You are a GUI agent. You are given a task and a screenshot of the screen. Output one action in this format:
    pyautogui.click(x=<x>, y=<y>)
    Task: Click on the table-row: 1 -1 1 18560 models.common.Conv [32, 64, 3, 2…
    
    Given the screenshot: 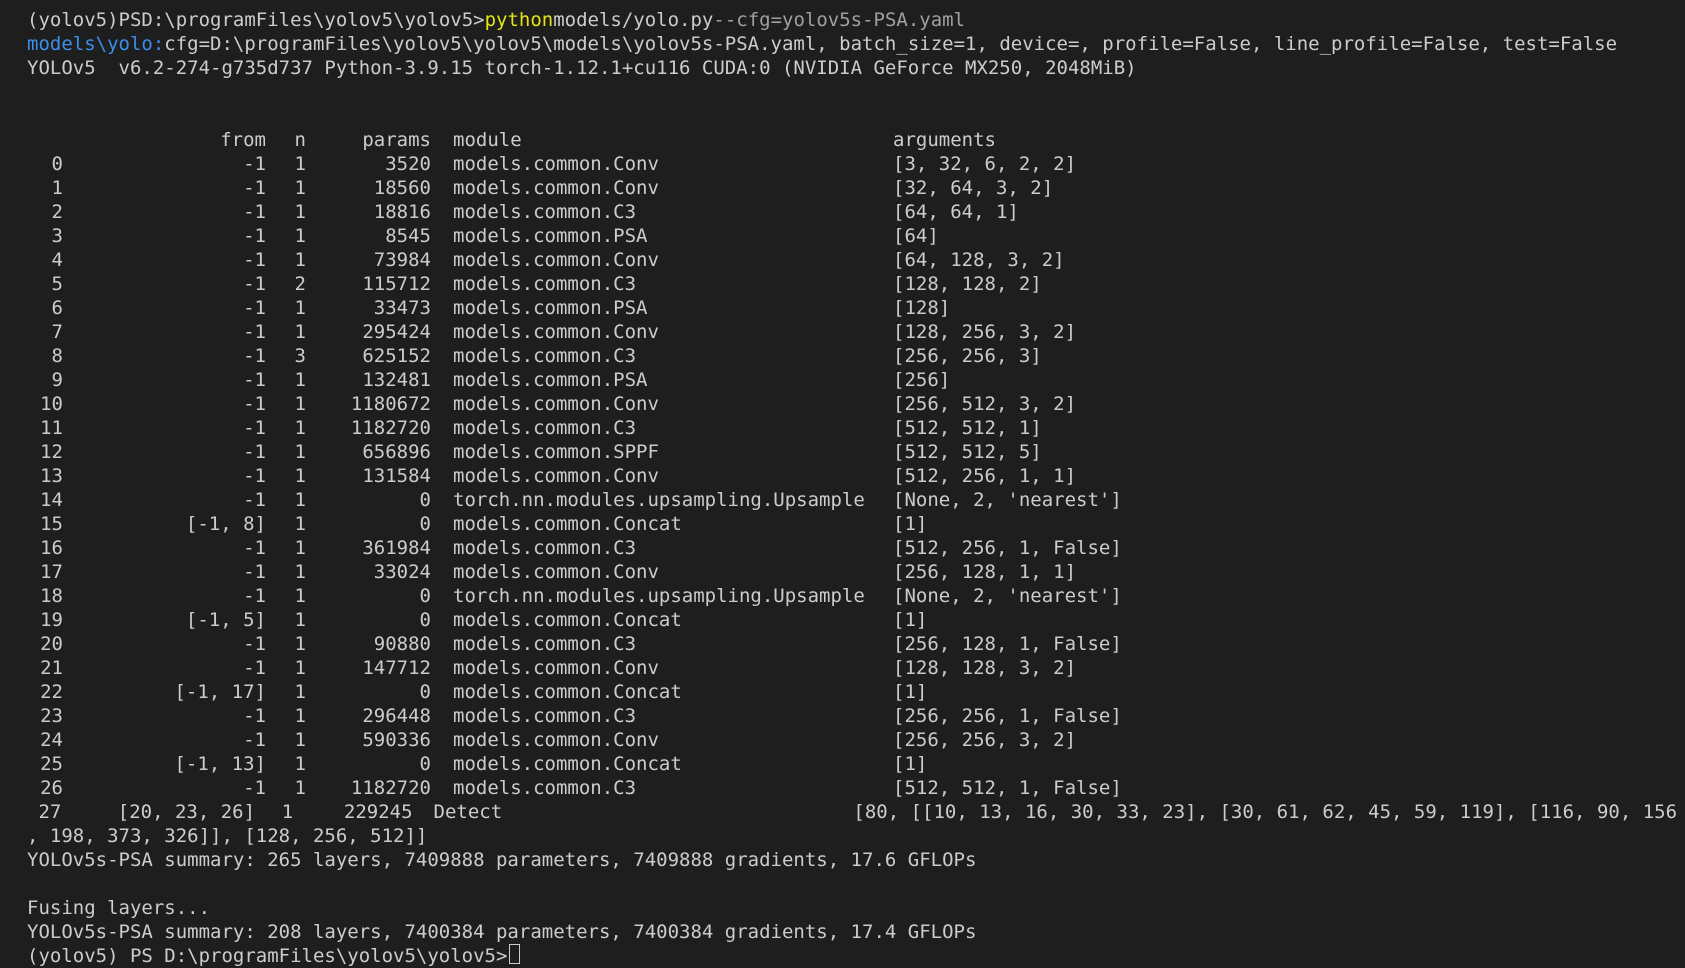 What is the action you would take?
    pyautogui.click(x=852, y=188)
    